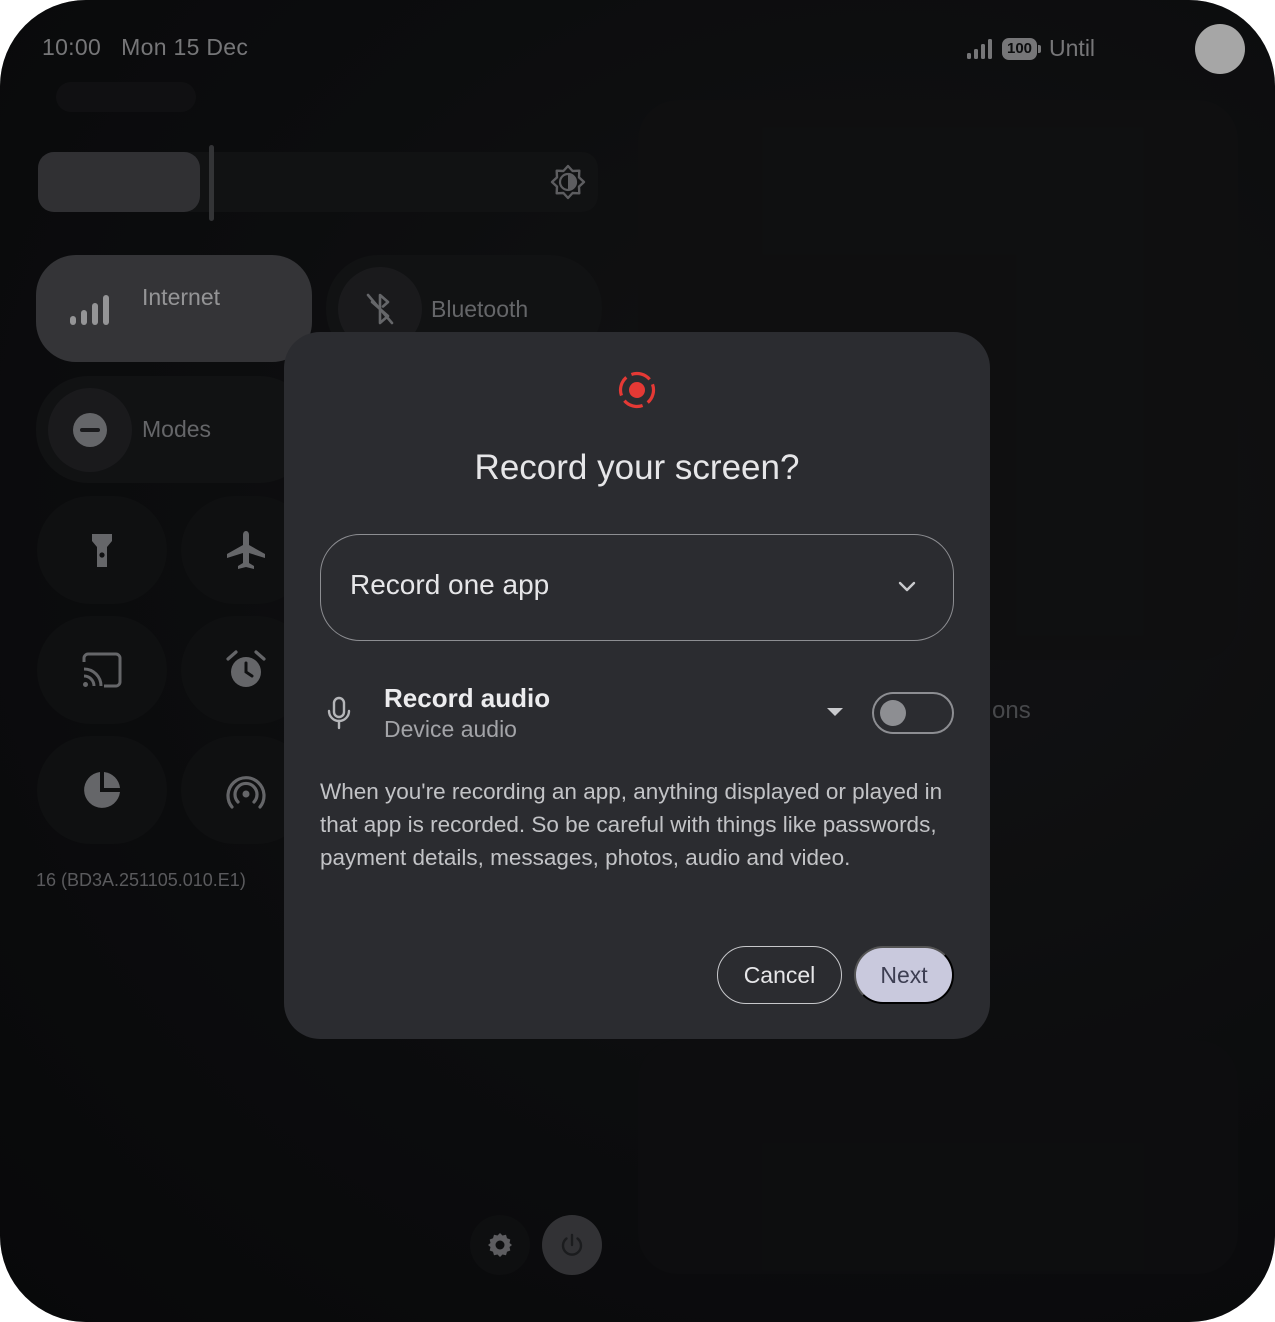  Describe the element at coordinates (979, 48) in the screenshot. I see `signal-icon` at that location.